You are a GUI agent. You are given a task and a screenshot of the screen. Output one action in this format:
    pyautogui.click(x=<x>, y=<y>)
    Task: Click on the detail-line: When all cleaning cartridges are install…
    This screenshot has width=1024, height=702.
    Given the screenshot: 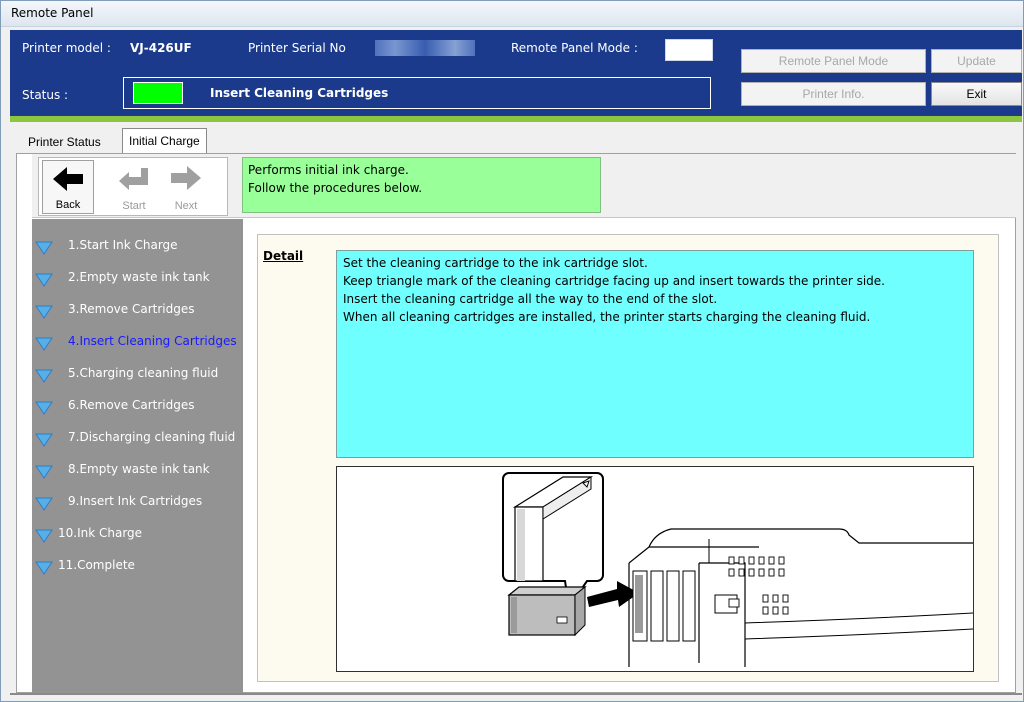 What is the action you would take?
    pyautogui.click(x=607, y=317)
    